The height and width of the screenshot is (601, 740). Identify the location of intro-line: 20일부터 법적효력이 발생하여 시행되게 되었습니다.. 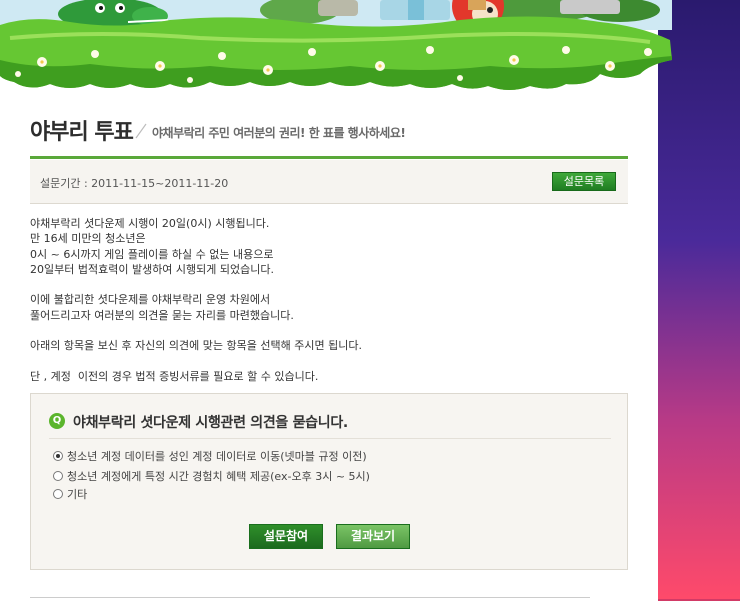
(152, 269).